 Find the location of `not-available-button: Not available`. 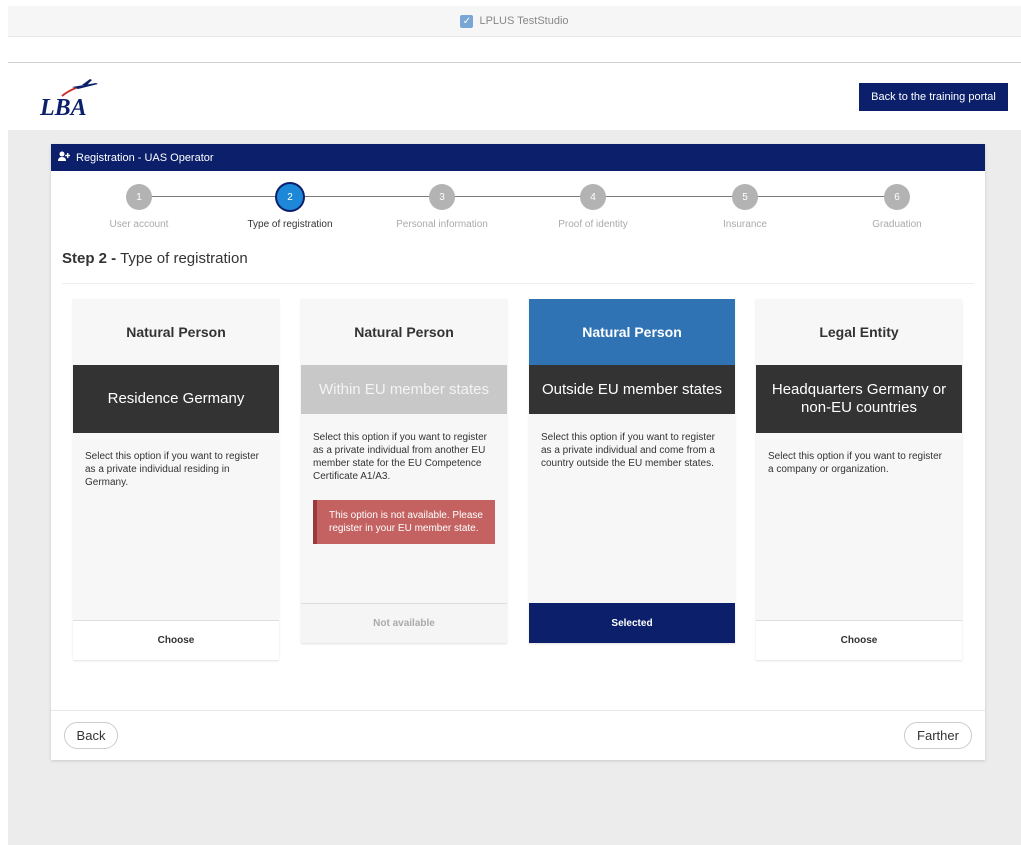

not-available-button: Not available is located at coordinates (404, 623).